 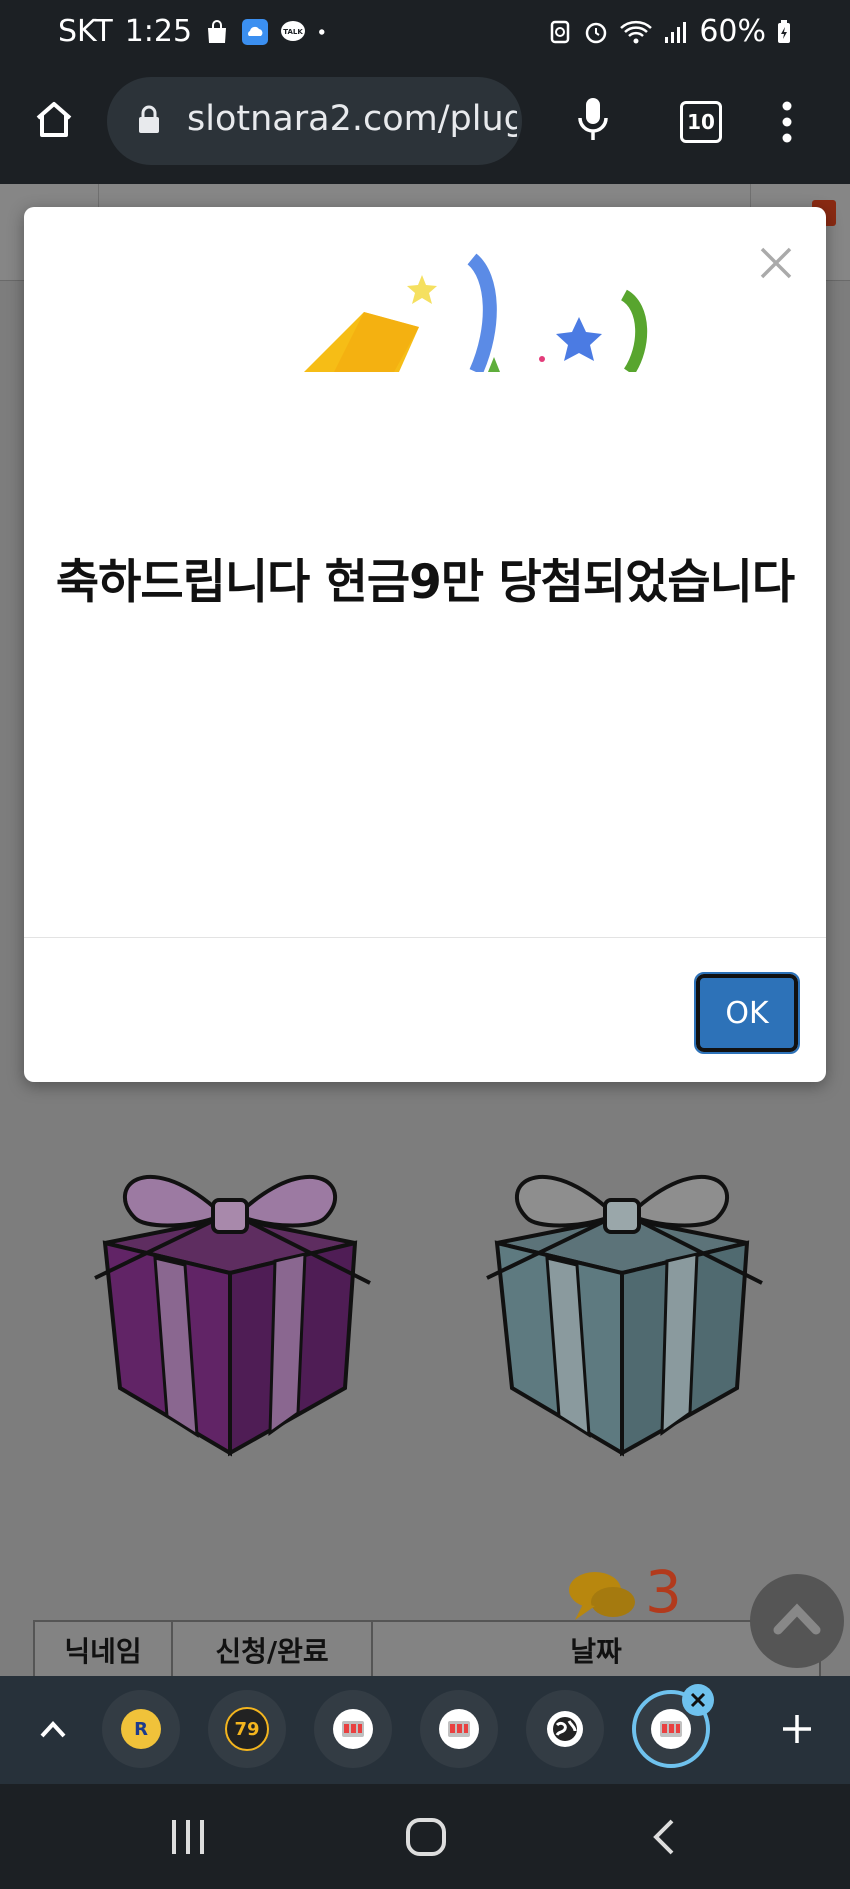 What do you see at coordinates (104, 1650) in the screenshot?
I see `column-nickname: 닉네임` at bounding box center [104, 1650].